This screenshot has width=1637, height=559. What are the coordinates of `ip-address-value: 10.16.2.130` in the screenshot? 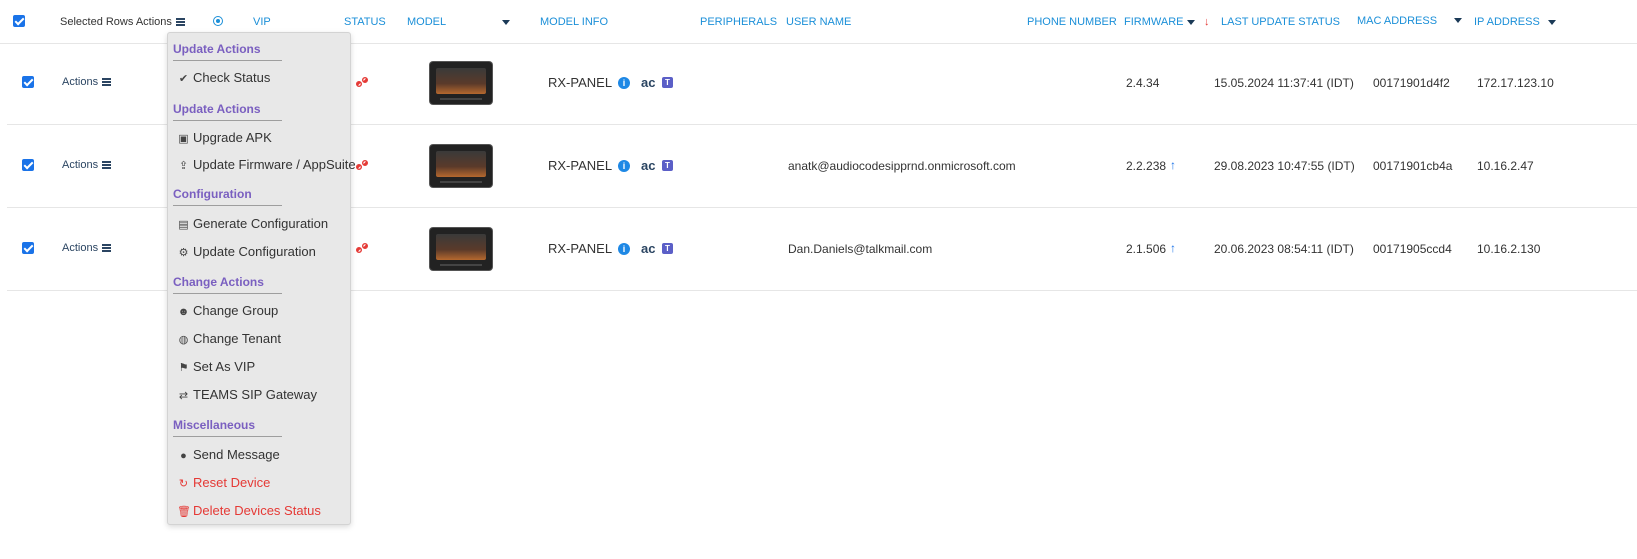 It's located at (1509, 249).